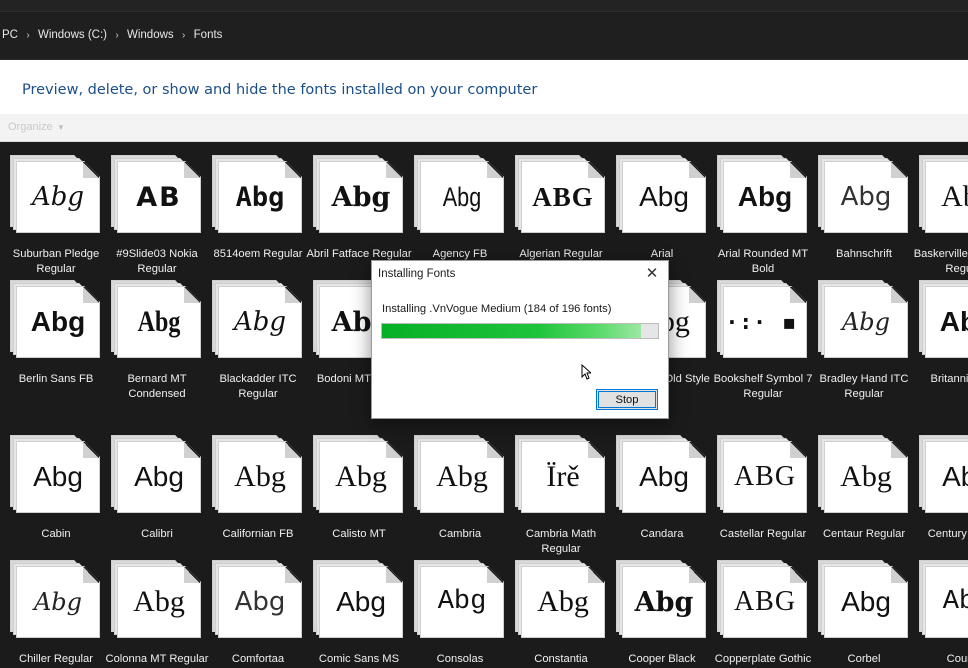 Image resolution: width=968 pixels, height=668 pixels. Describe the element at coordinates (662, 534) in the screenshot. I see `font-name-label: Candara` at that location.